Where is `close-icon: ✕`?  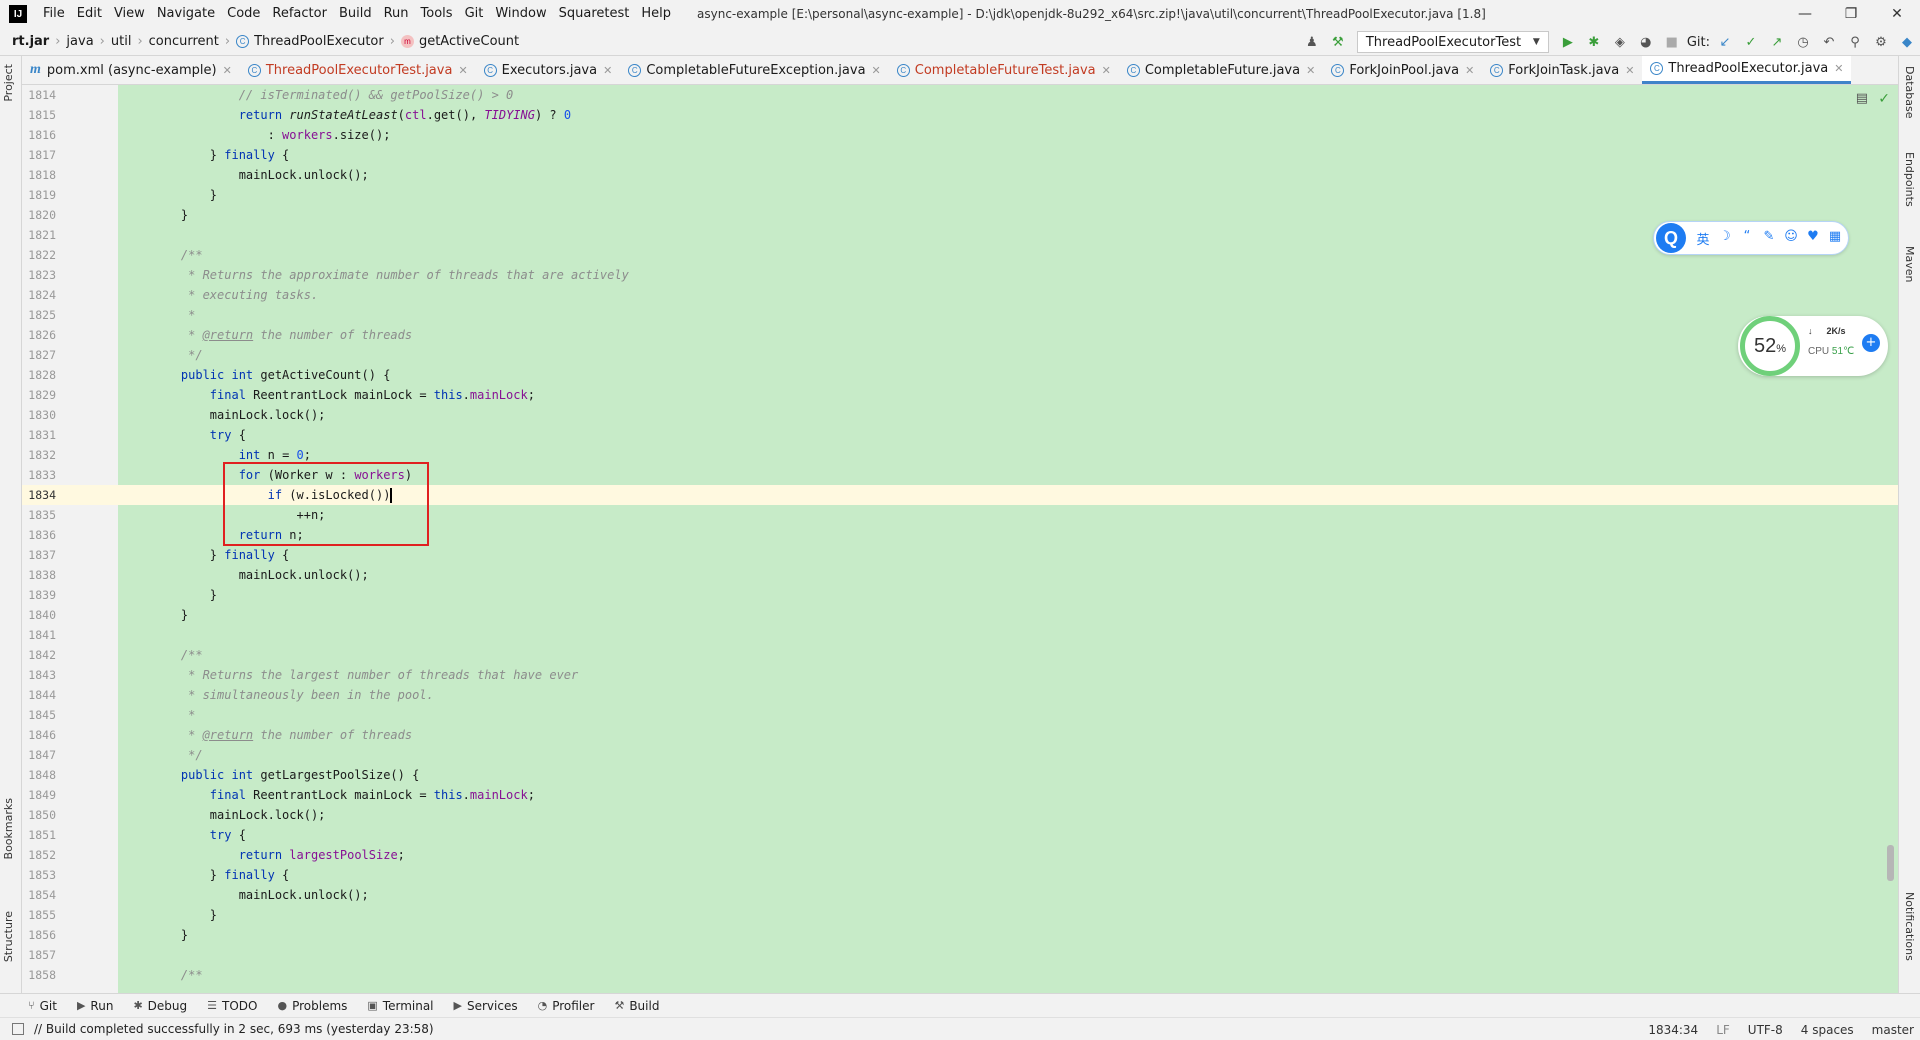 close-icon: ✕ is located at coordinates (1897, 14).